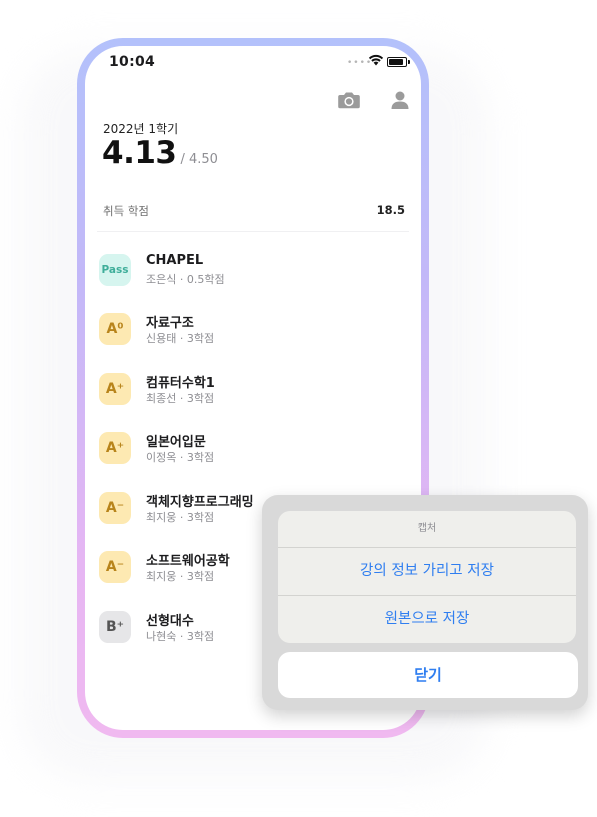  I want to click on course-title: 소프트웨어공학, so click(188, 561).